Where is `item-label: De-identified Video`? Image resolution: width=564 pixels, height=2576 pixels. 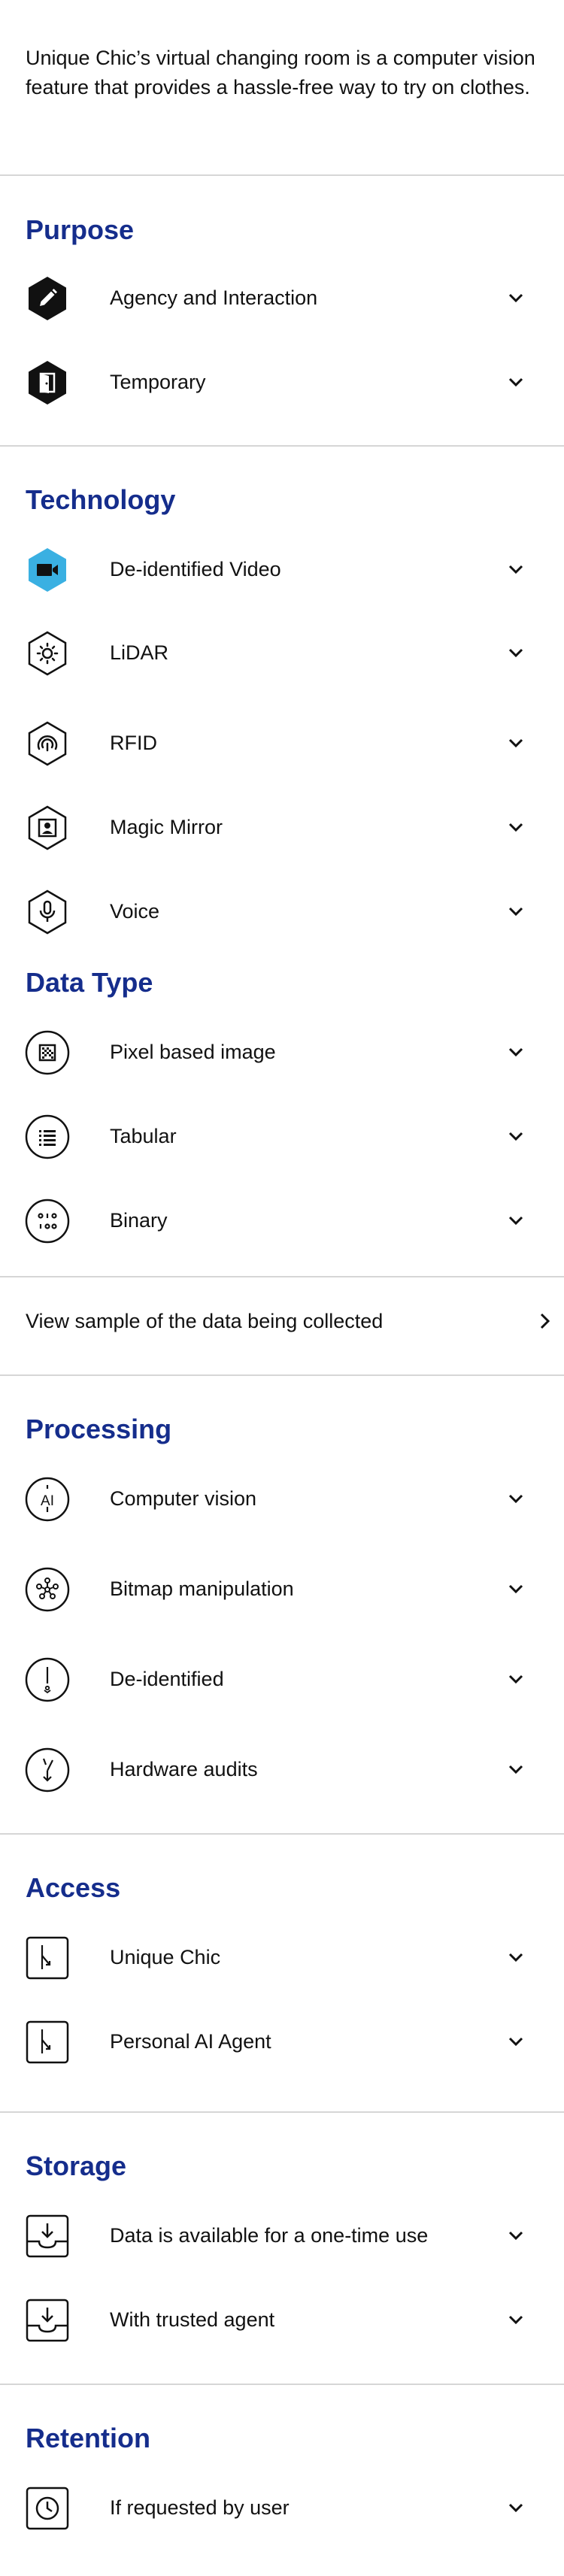 item-label: De-identified Video is located at coordinates (195, 569).